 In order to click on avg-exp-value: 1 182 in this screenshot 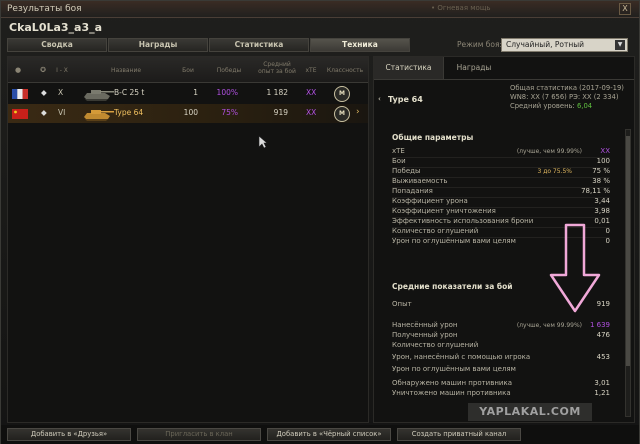, I will do `click(277, 92)`.